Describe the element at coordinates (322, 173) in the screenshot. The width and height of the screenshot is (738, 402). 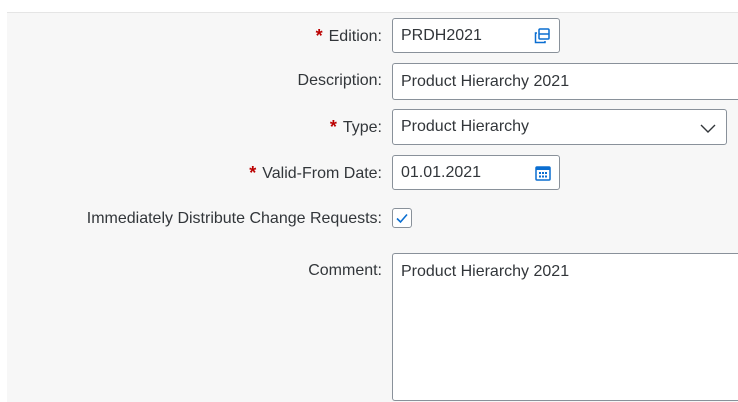
I see `valid-from-label-text: Valid-From Date:` at that location.